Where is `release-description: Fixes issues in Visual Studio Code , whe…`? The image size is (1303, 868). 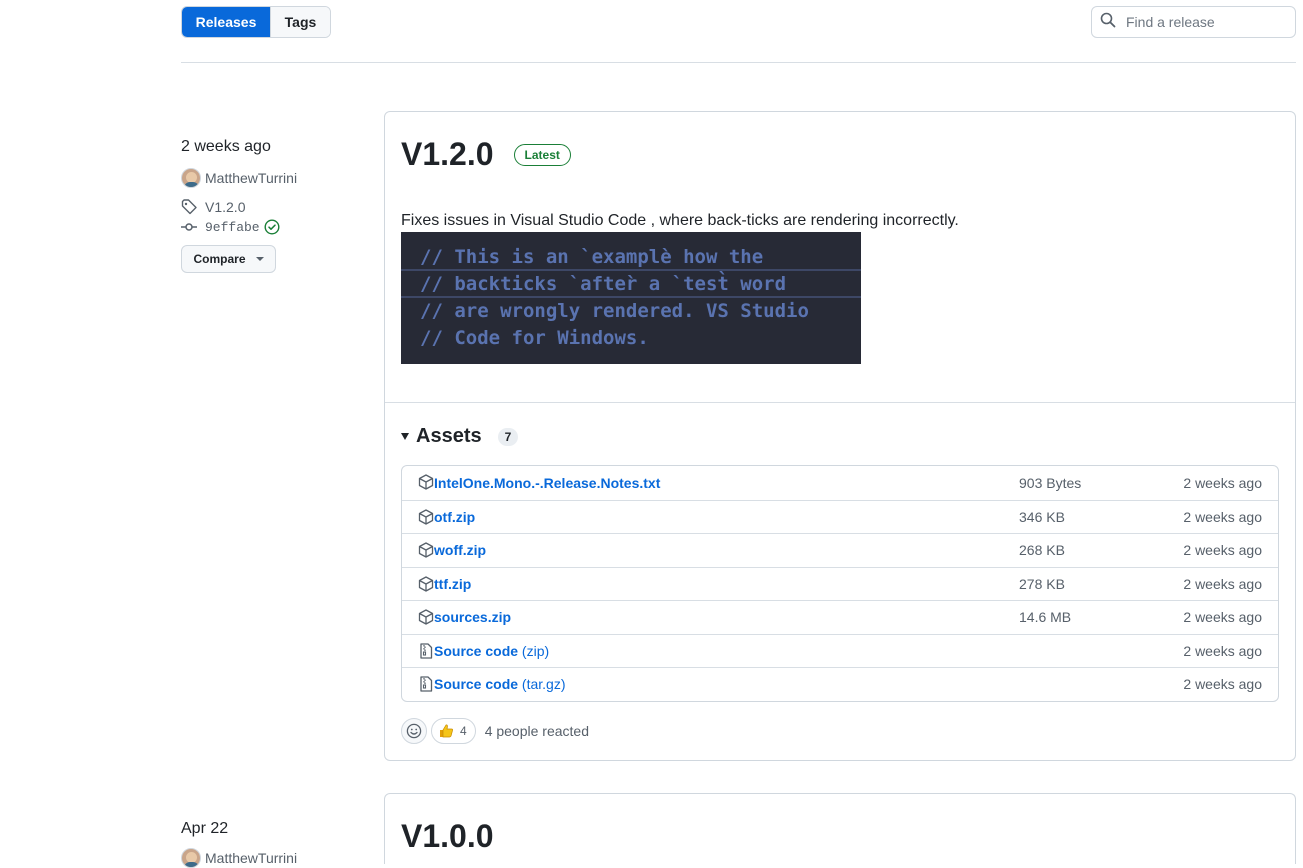 release-description: Fixes issues in Visual Studio Code , whe… is located at coordinates (680, 220).